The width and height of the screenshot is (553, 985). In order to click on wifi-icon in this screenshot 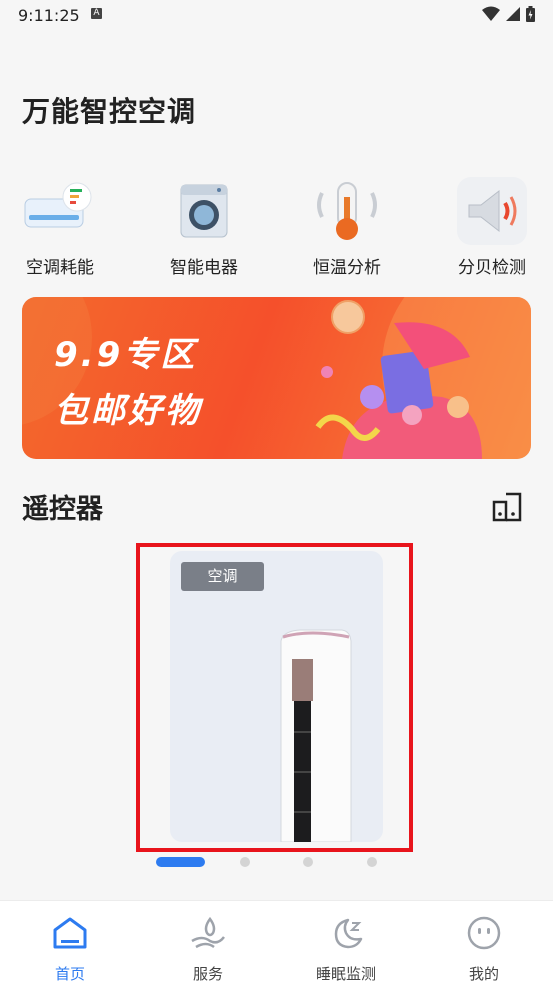, I will do `click(491, 13)`.